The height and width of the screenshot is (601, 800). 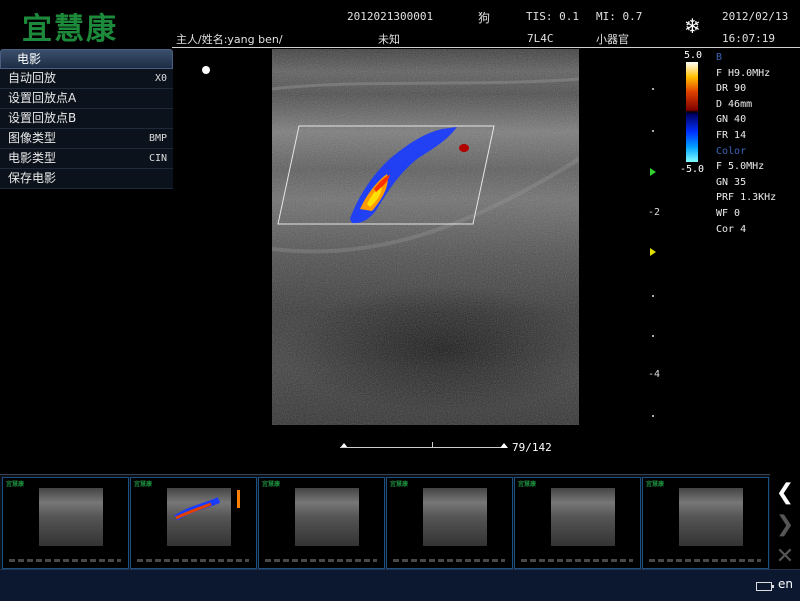 What do you see at coordinates (86, 139) in the screenshot?
I see `menu-item-image-type: 图像类型 BMP` at bounding box center [86, 139].